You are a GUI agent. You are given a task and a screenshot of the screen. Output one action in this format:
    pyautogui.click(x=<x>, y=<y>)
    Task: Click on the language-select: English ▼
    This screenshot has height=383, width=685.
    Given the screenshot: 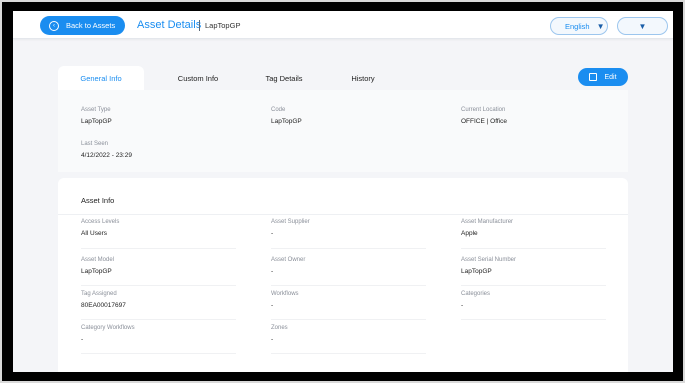 What is the action you would take?
    pyautogui.click(x=579, y=26)
    